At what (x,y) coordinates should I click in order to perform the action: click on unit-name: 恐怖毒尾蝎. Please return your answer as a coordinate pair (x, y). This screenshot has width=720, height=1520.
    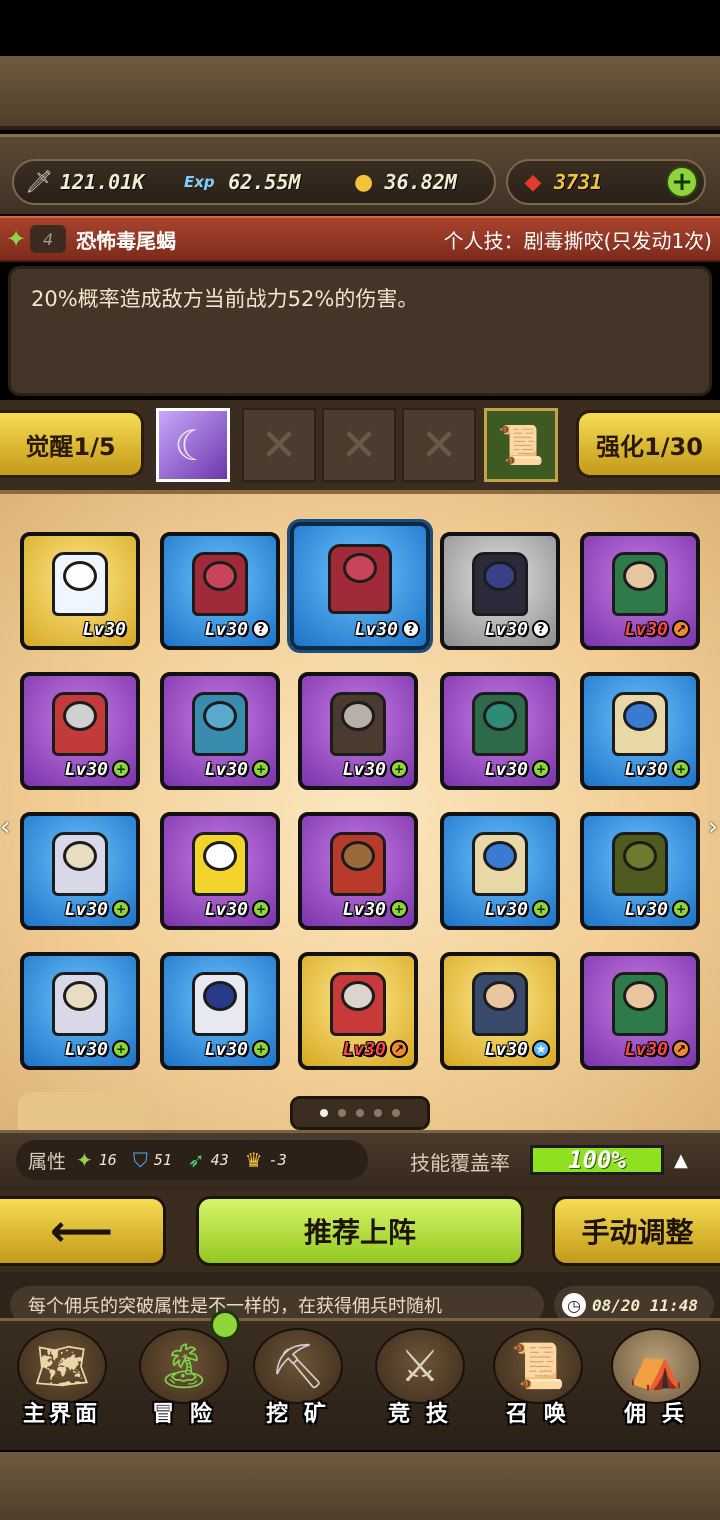
    Looking at the image, I should click on (126, 240).